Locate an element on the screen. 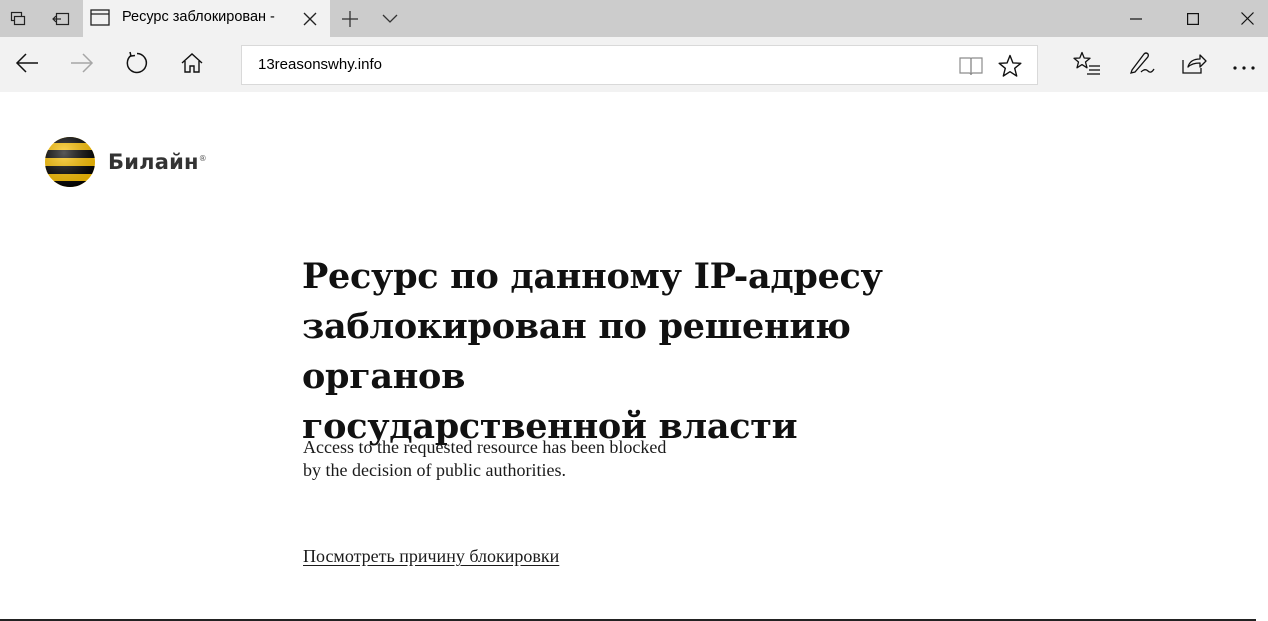  maximize-icon is located at coordinates (1193, 18).